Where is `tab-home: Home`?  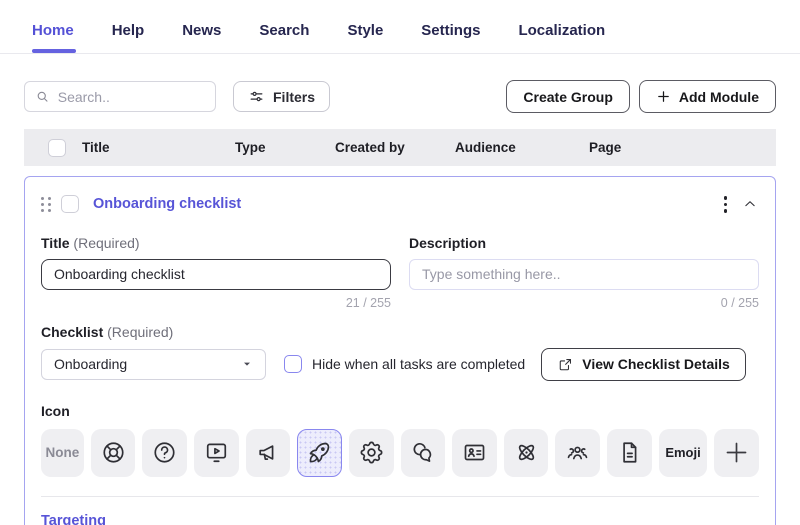
tab-home: Home is located at coordinates (54, 26).